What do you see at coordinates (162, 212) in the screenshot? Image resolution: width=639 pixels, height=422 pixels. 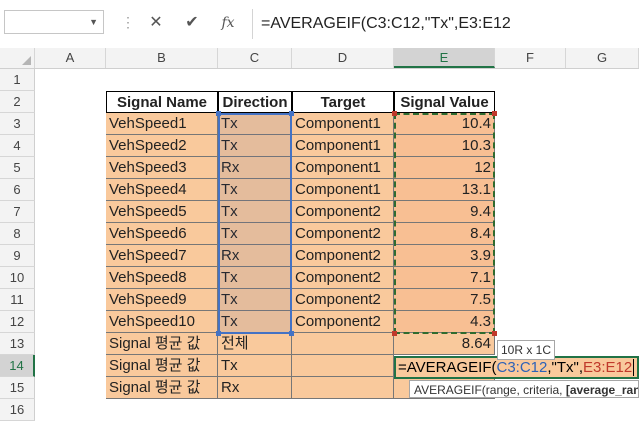 I see `cell-signal-name: VehSpeed5` at bounding box center [162, 212].